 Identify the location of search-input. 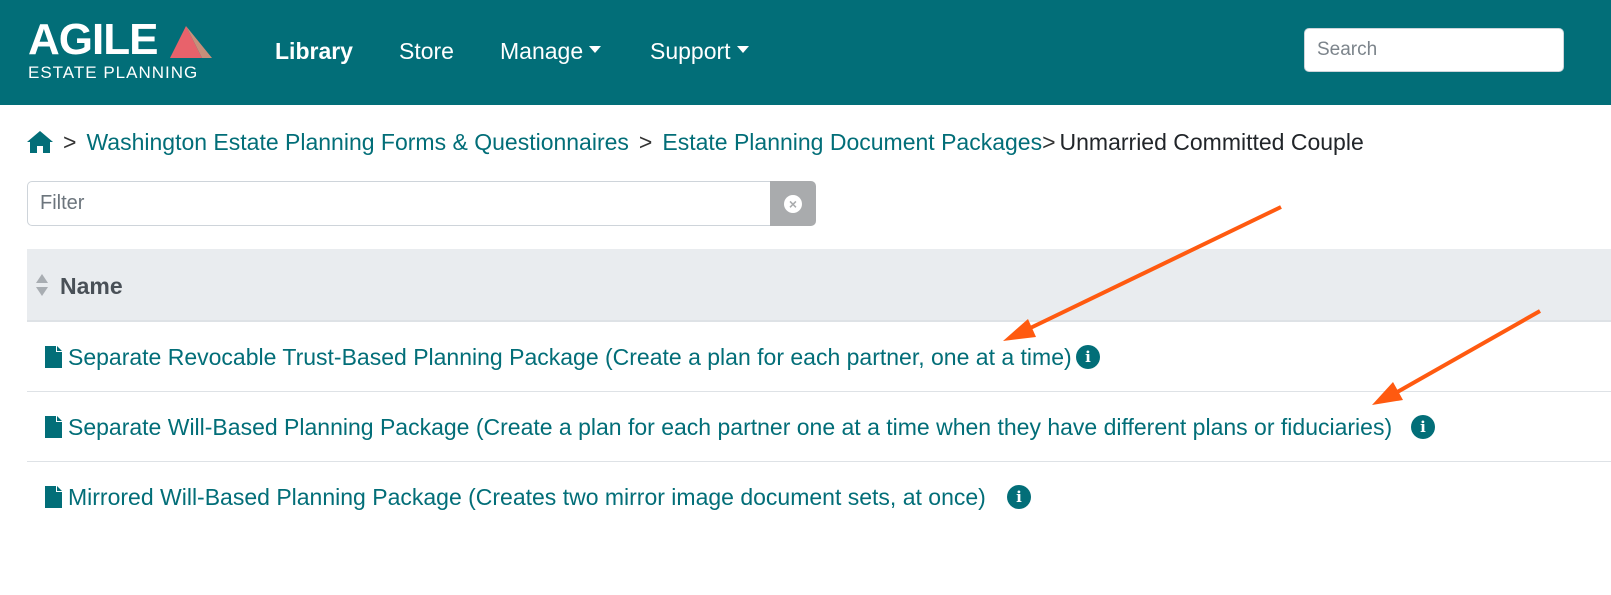
(1434, 50).